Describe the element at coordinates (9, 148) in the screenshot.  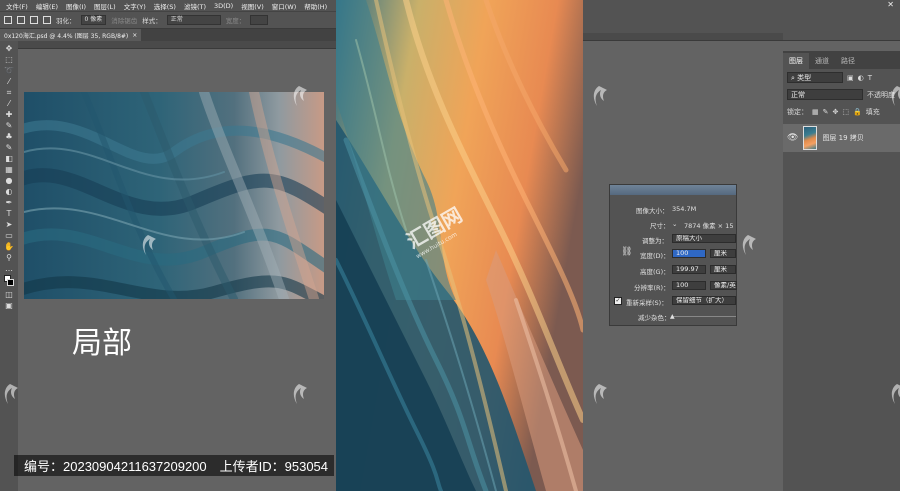
I see `history-brush-tool-icon: ✎` at that location.